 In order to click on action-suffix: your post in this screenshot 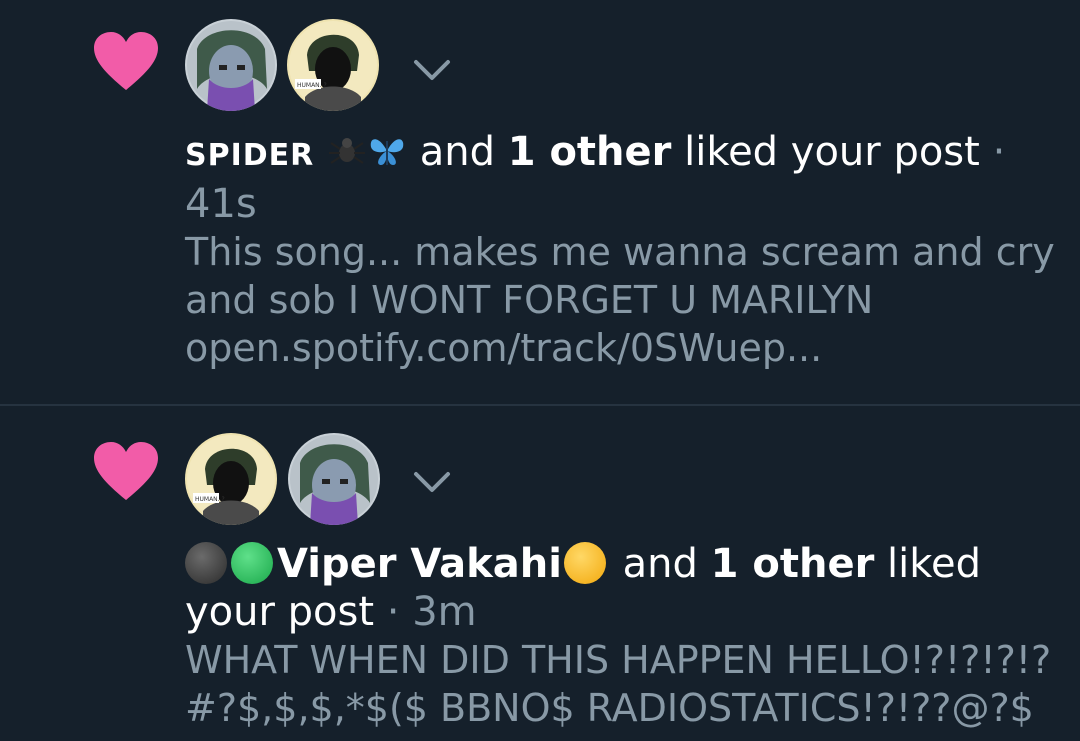, I will do `click(280, 612)`.